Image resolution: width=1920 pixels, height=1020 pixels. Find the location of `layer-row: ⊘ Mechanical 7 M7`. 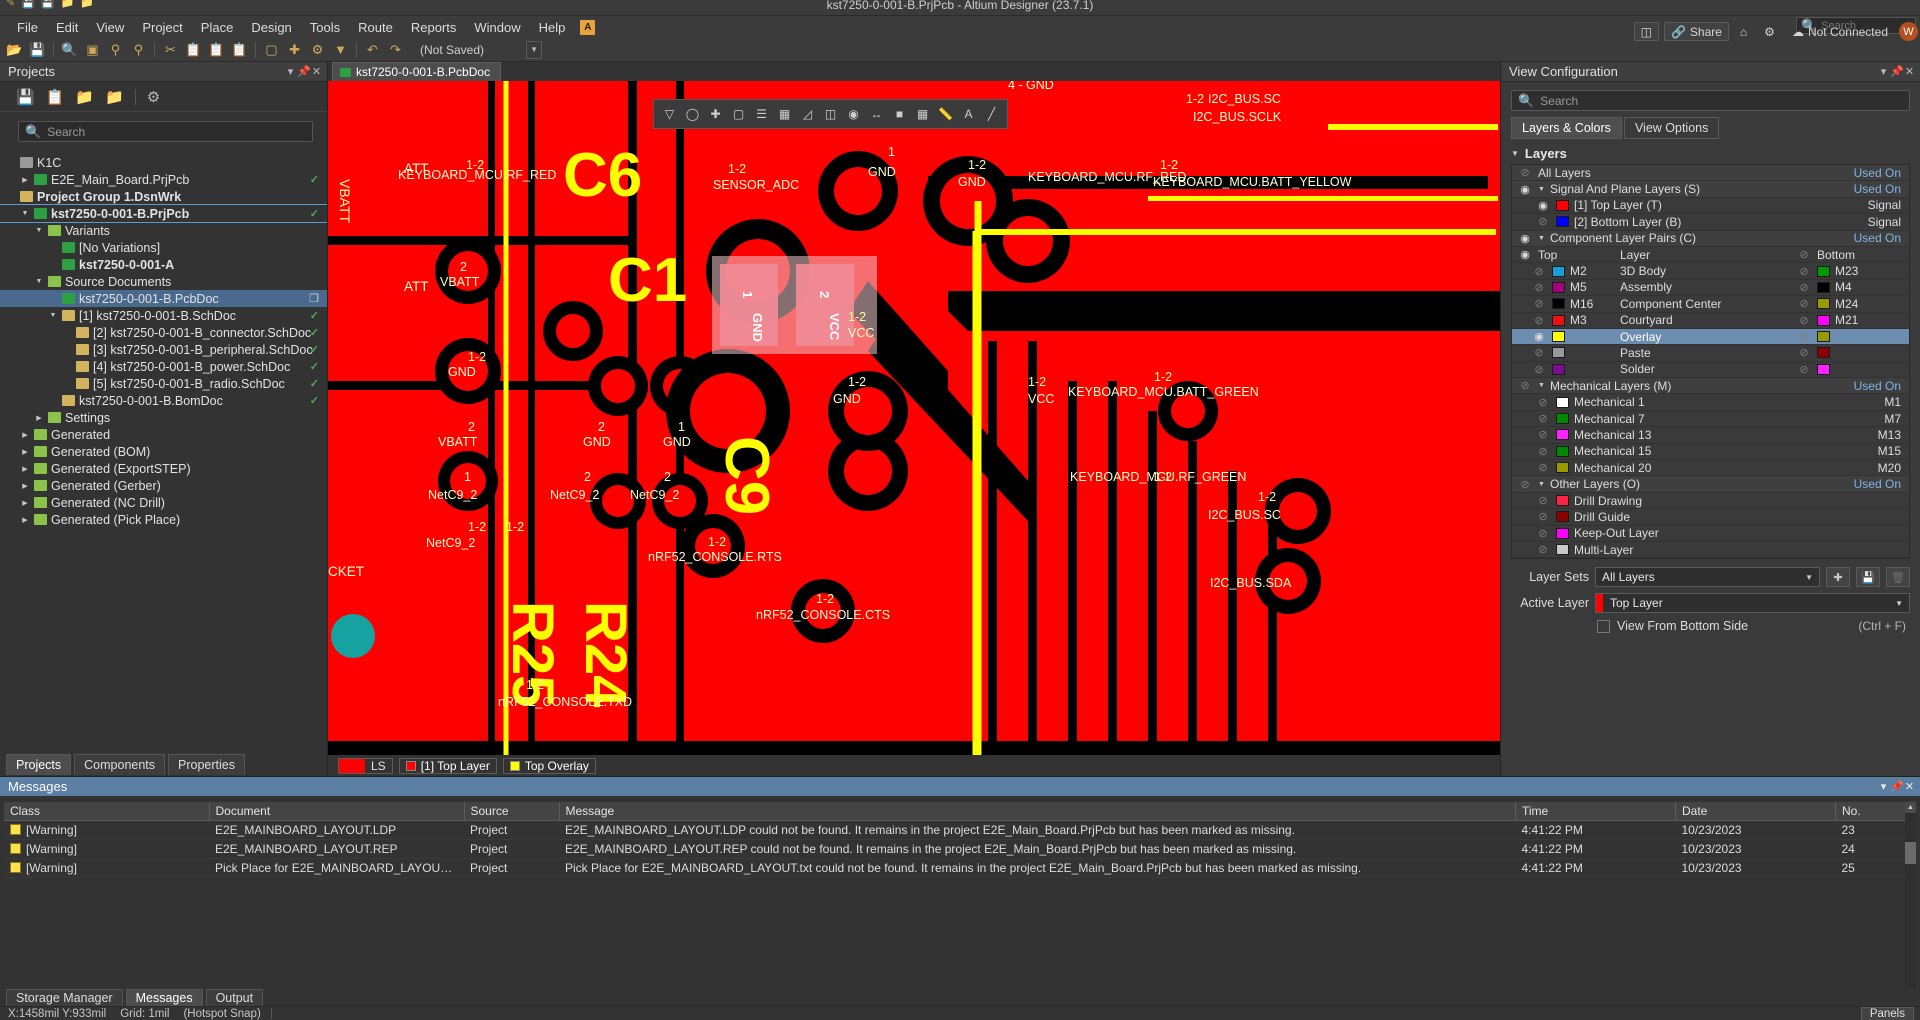

layer-row: ⊘ Mechanical 7 M7 is located at coordinates (1710, 419).